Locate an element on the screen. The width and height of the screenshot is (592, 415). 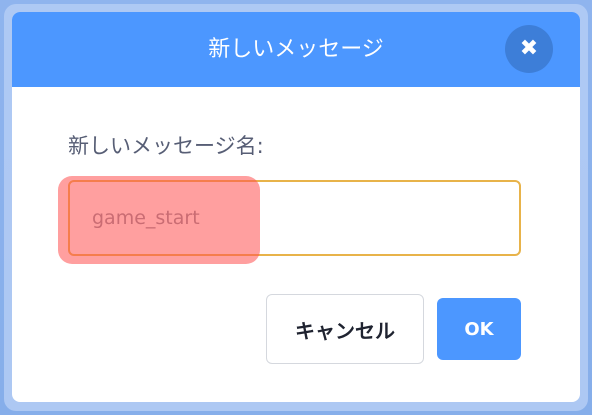
dialog-title: 新しいメッセージ is located at coordinates (296, 49).